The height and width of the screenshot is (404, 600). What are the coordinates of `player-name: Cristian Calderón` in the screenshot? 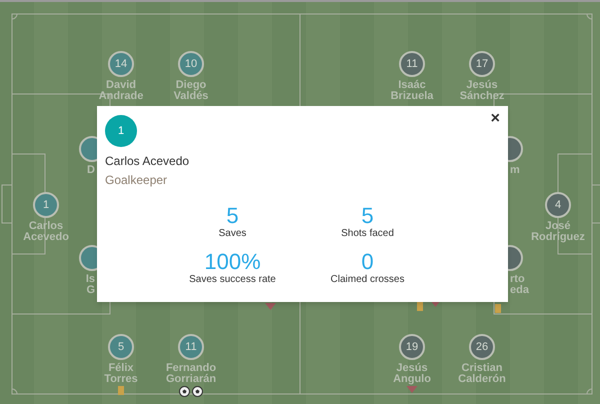 It's located at (482, 374).